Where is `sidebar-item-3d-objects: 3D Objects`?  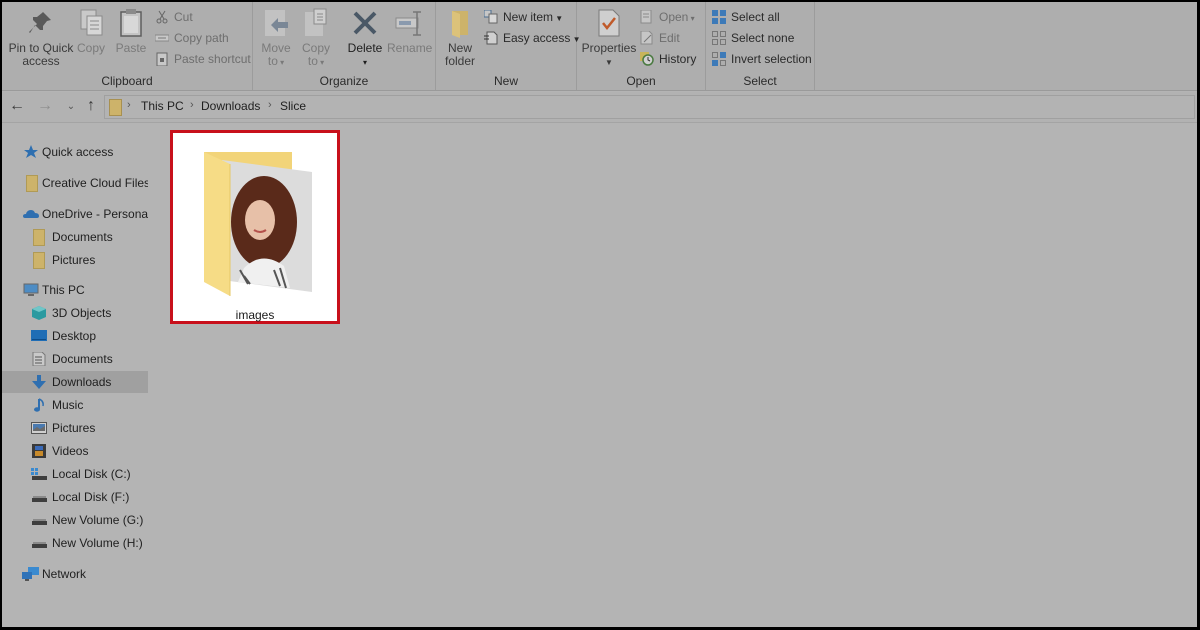 sidebar-item-3d-objects: 3D Objects is located at coordinates (75, 313).